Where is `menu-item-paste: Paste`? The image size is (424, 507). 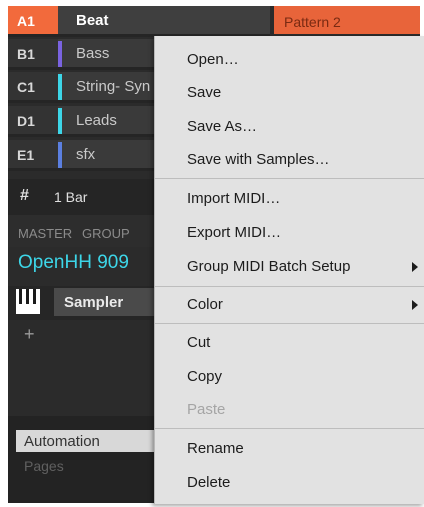 menu-item-paste: Paste is located at coordinates (289, 410).